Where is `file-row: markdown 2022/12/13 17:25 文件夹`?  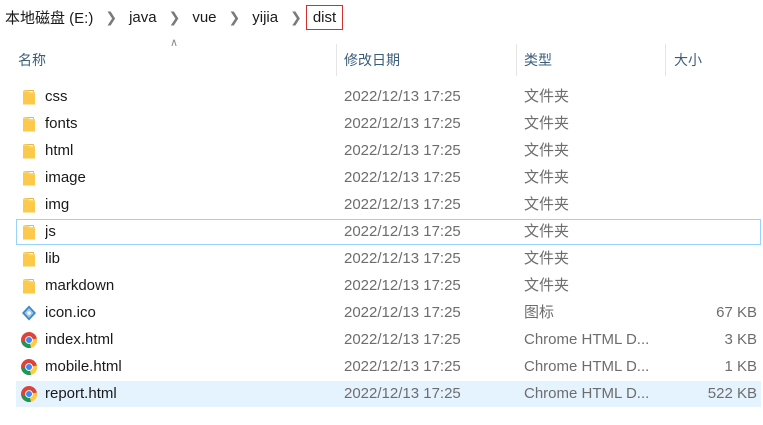
file-row: markdown 2022/12/13 17:25 文件夹 is located at coordinates (388, 286).